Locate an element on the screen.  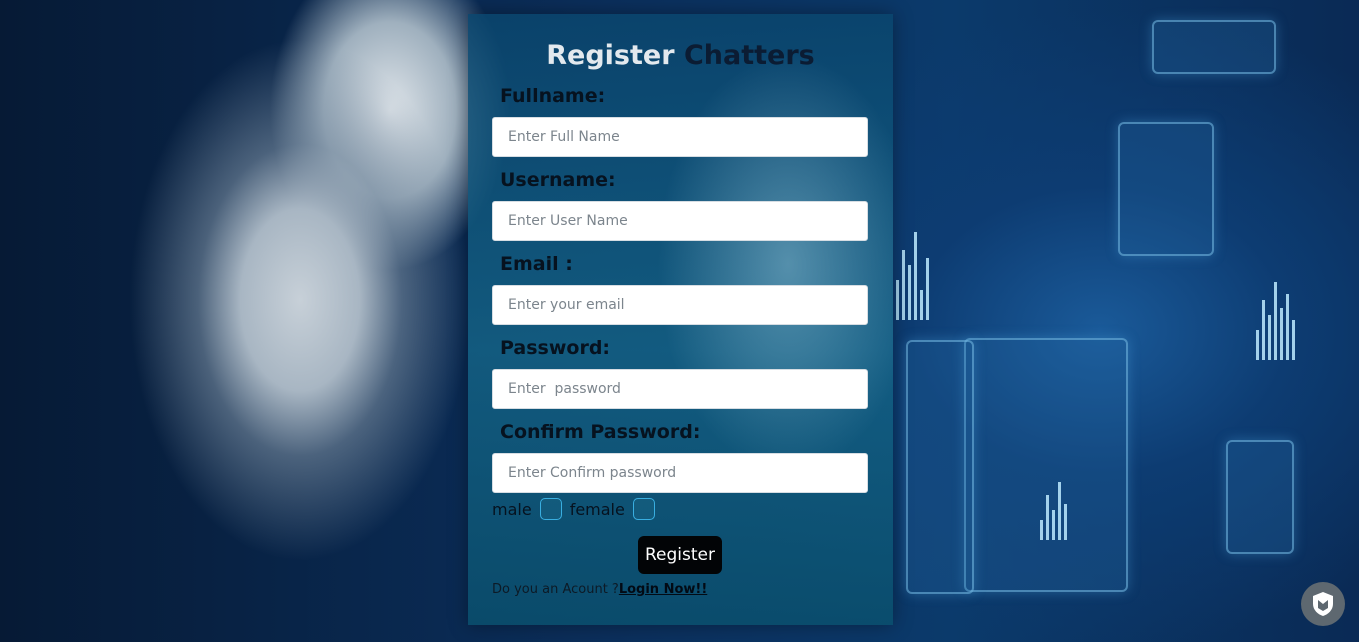
email-label: Email : is located at coordinates (536, 264).